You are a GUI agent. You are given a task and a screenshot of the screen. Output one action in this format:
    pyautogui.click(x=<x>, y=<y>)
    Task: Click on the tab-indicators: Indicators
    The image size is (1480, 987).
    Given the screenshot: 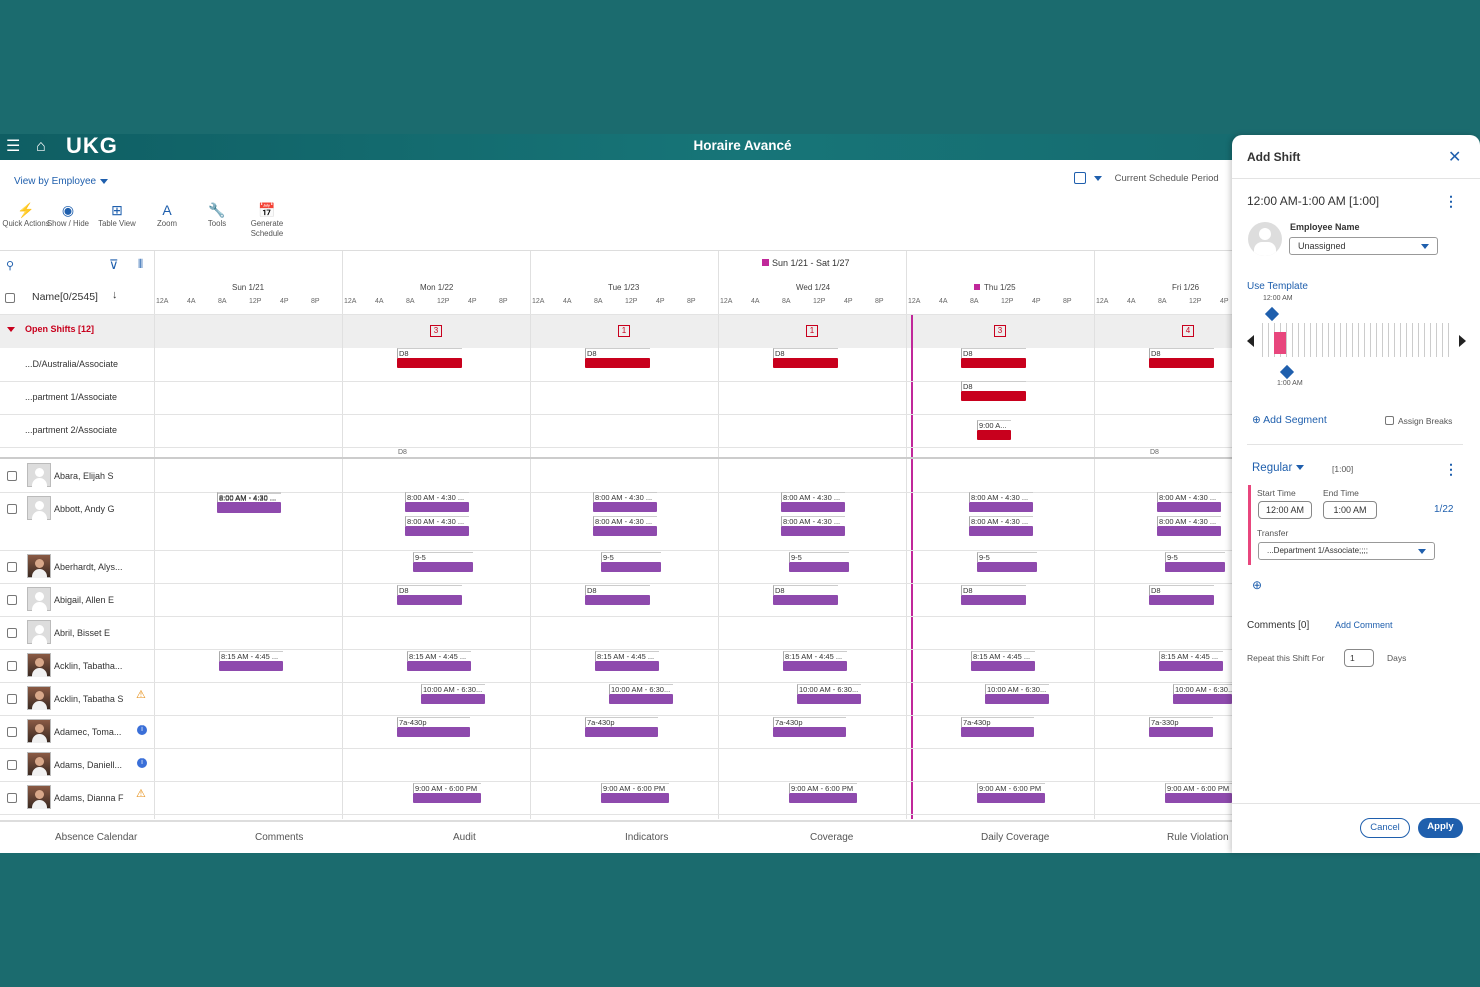 What is the action you would take?
    pyautogui.click(x=646, y=837)
    